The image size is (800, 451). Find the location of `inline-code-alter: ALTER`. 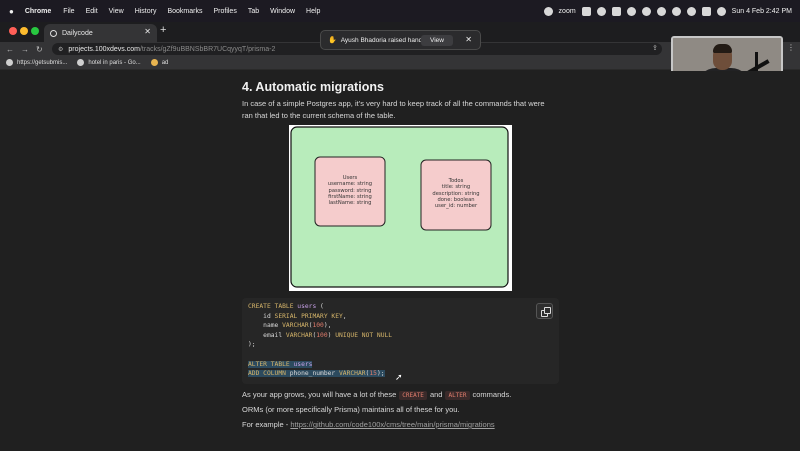

inline-code-alter: ALTER is located at coordinates (457, 395).